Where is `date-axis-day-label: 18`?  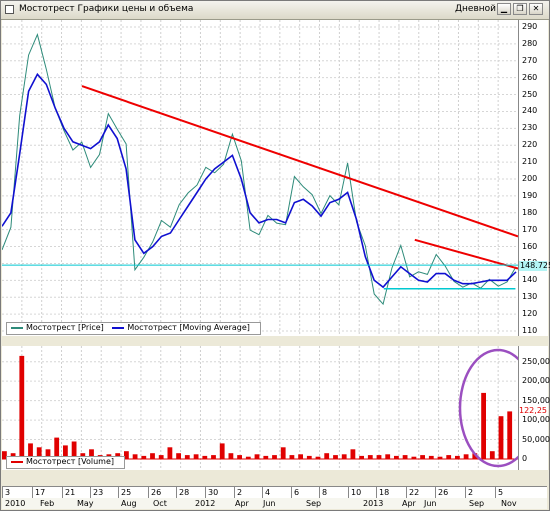 date-axis-day-label: 18 is located at coordinates (384, 492).